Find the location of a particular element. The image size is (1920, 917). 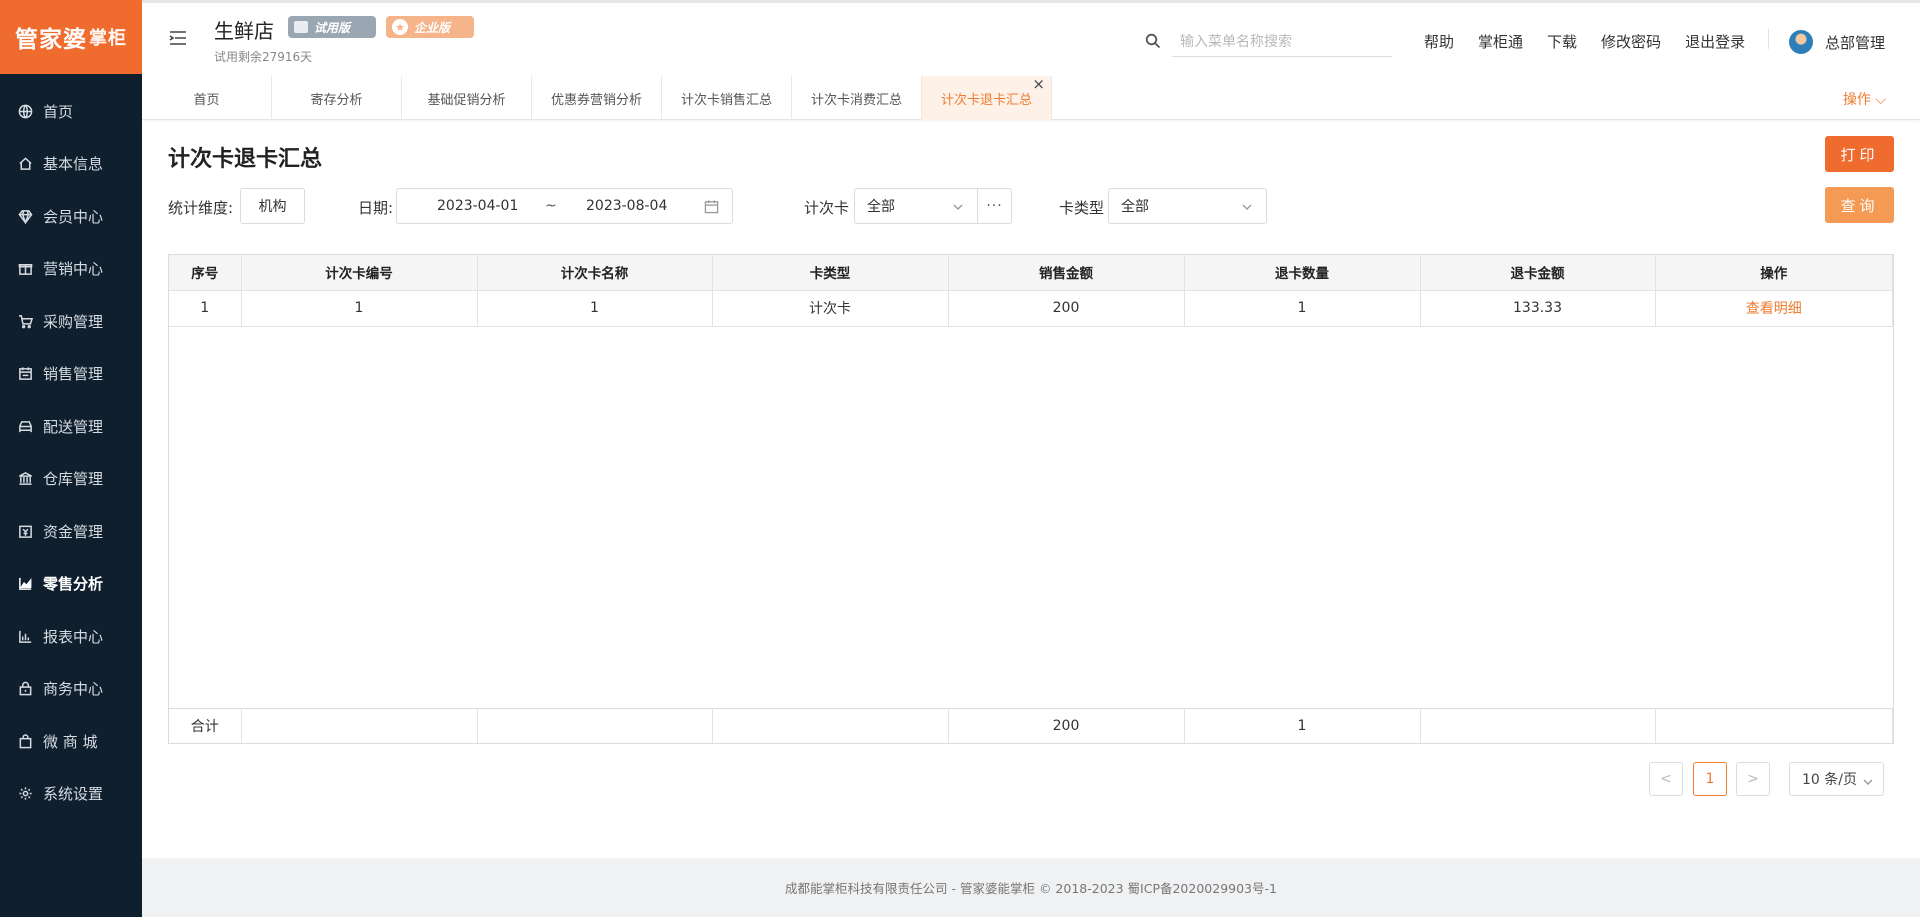

dimension-select: 机构 is located at coordinates (272, 206).